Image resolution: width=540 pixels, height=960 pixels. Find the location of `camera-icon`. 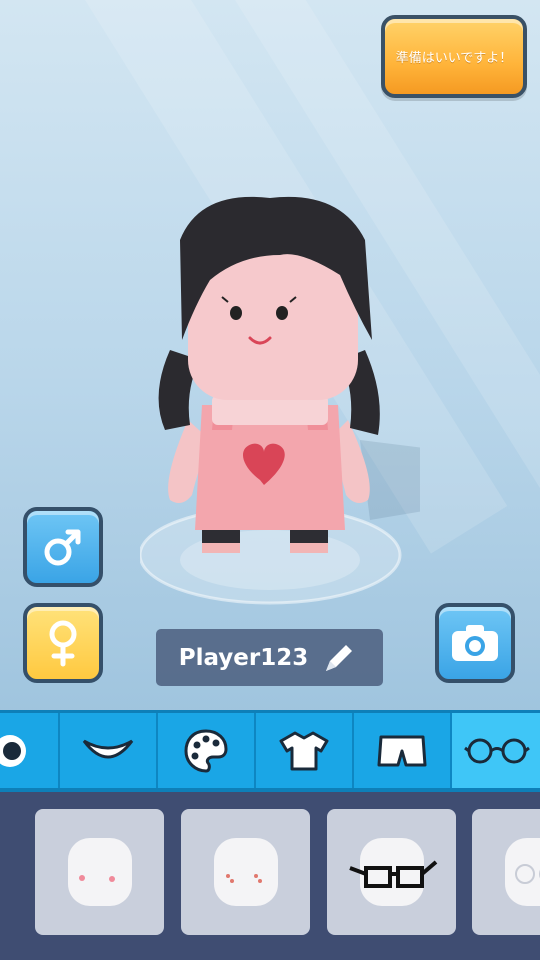

camera-icon is located at coordinates (475, 643).